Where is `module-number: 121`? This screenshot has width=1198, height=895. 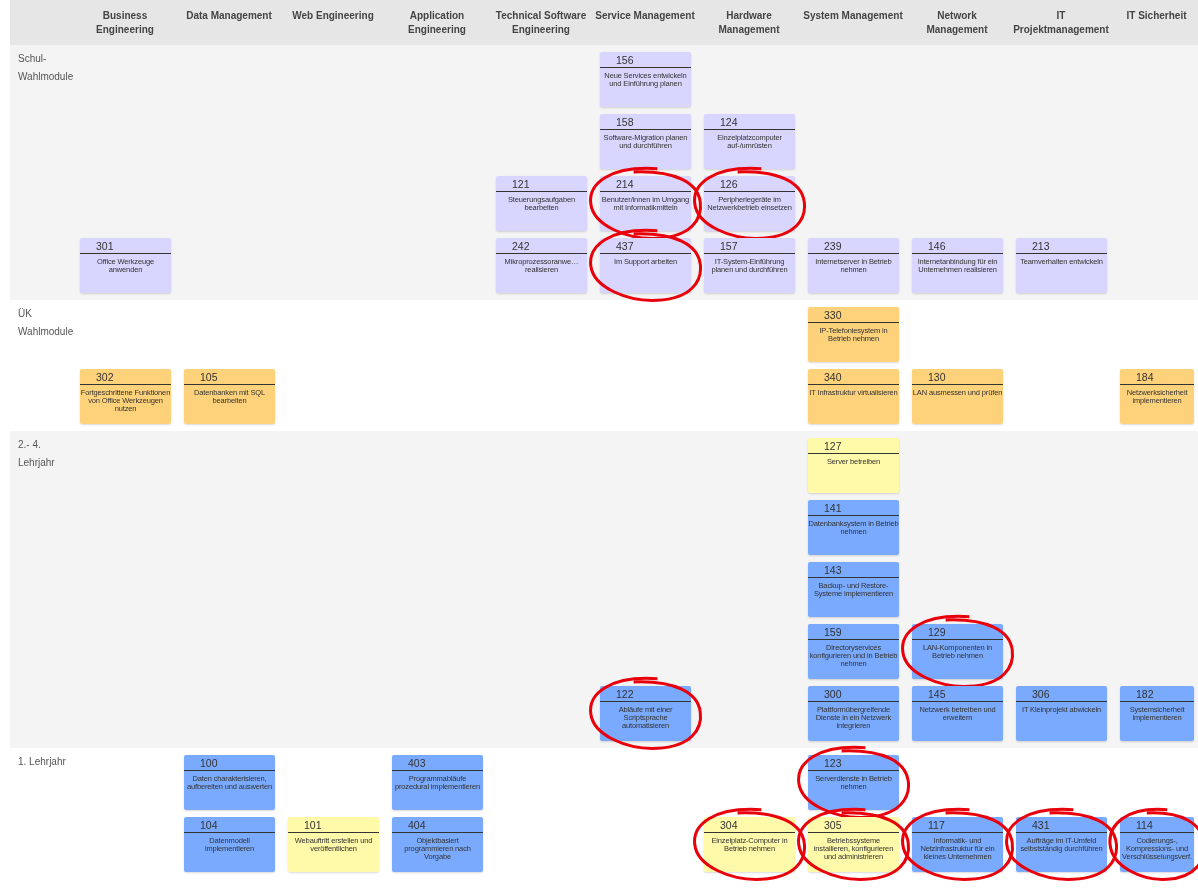
module-number: 121 is located at coordinates (541, 184).